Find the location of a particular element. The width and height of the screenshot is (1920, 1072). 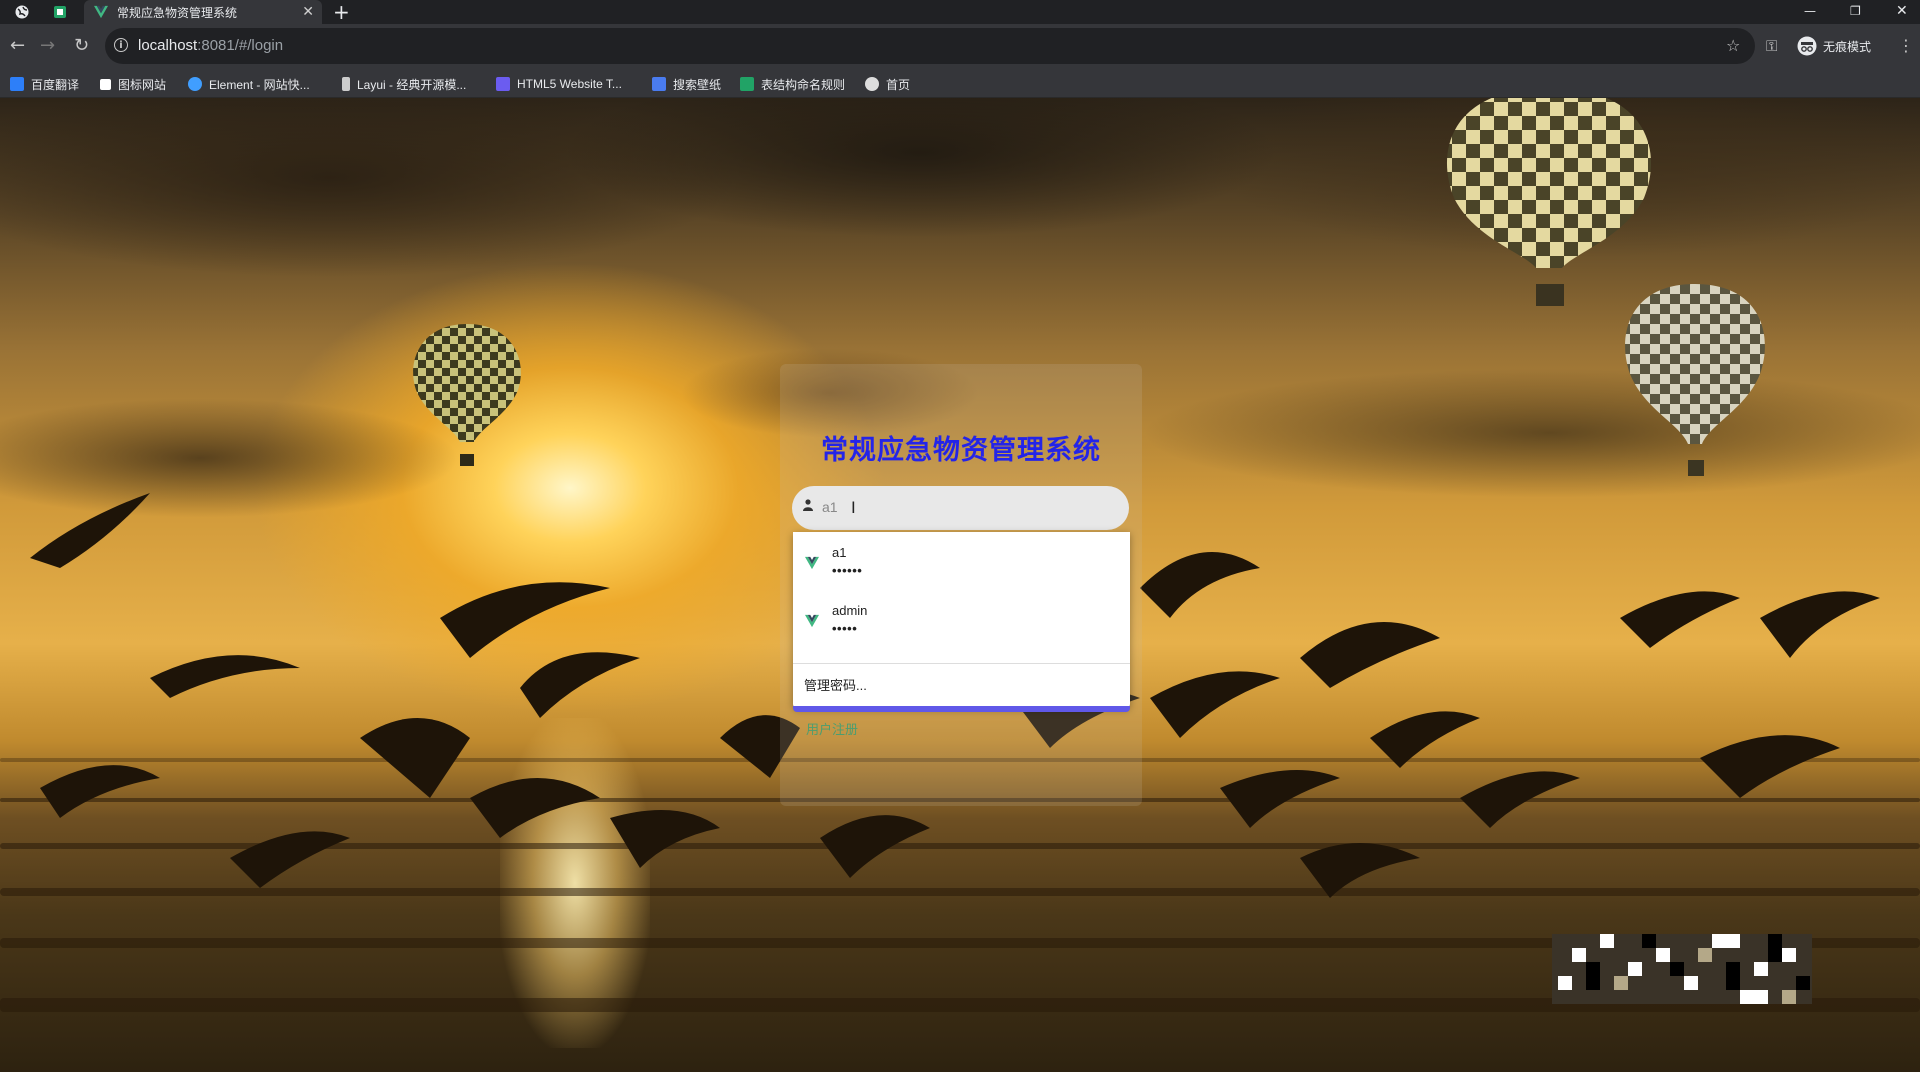

login-button is located at coordinates (961, 709).